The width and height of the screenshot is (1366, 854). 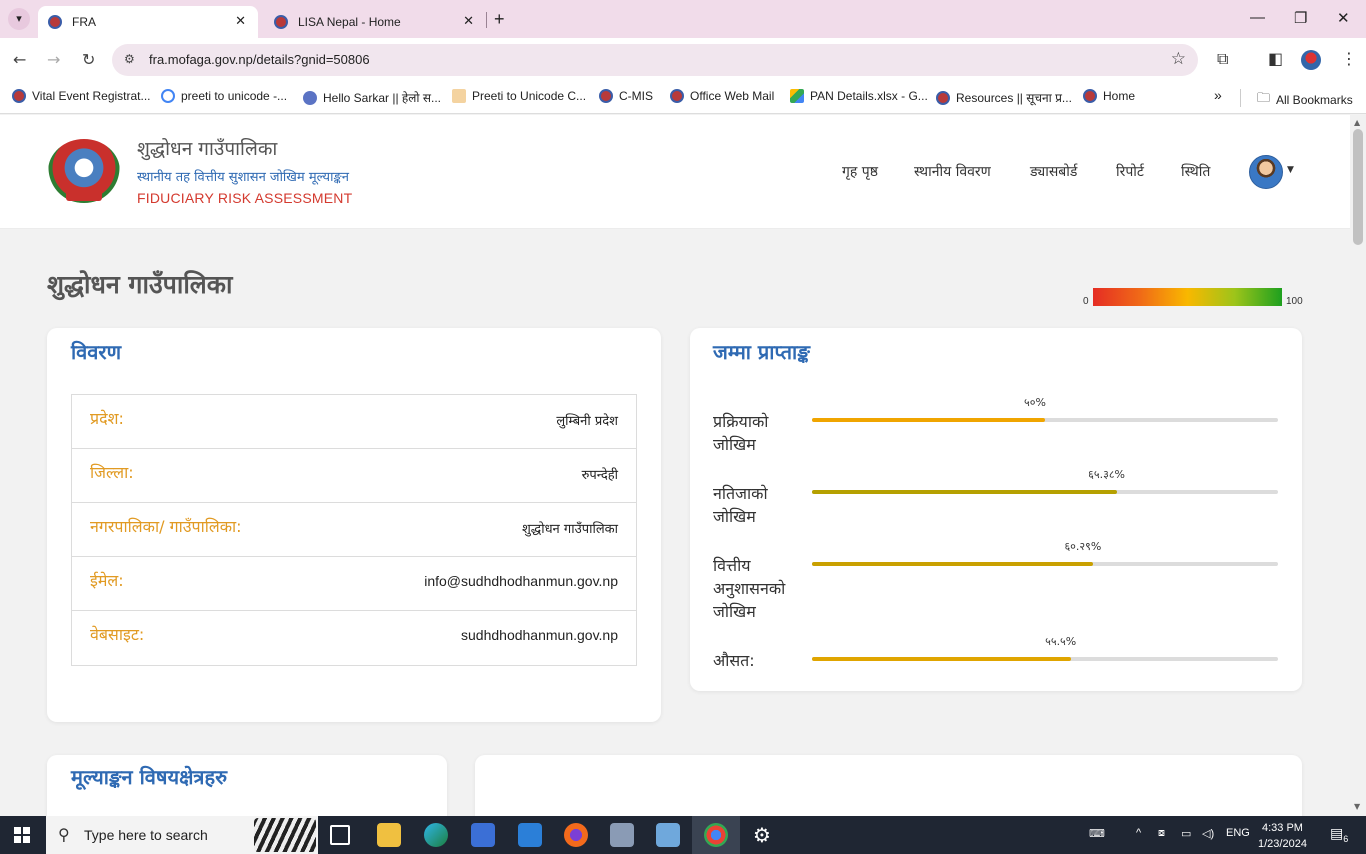 I want to click on assessment-chart-card, so click(x=888, y=785).